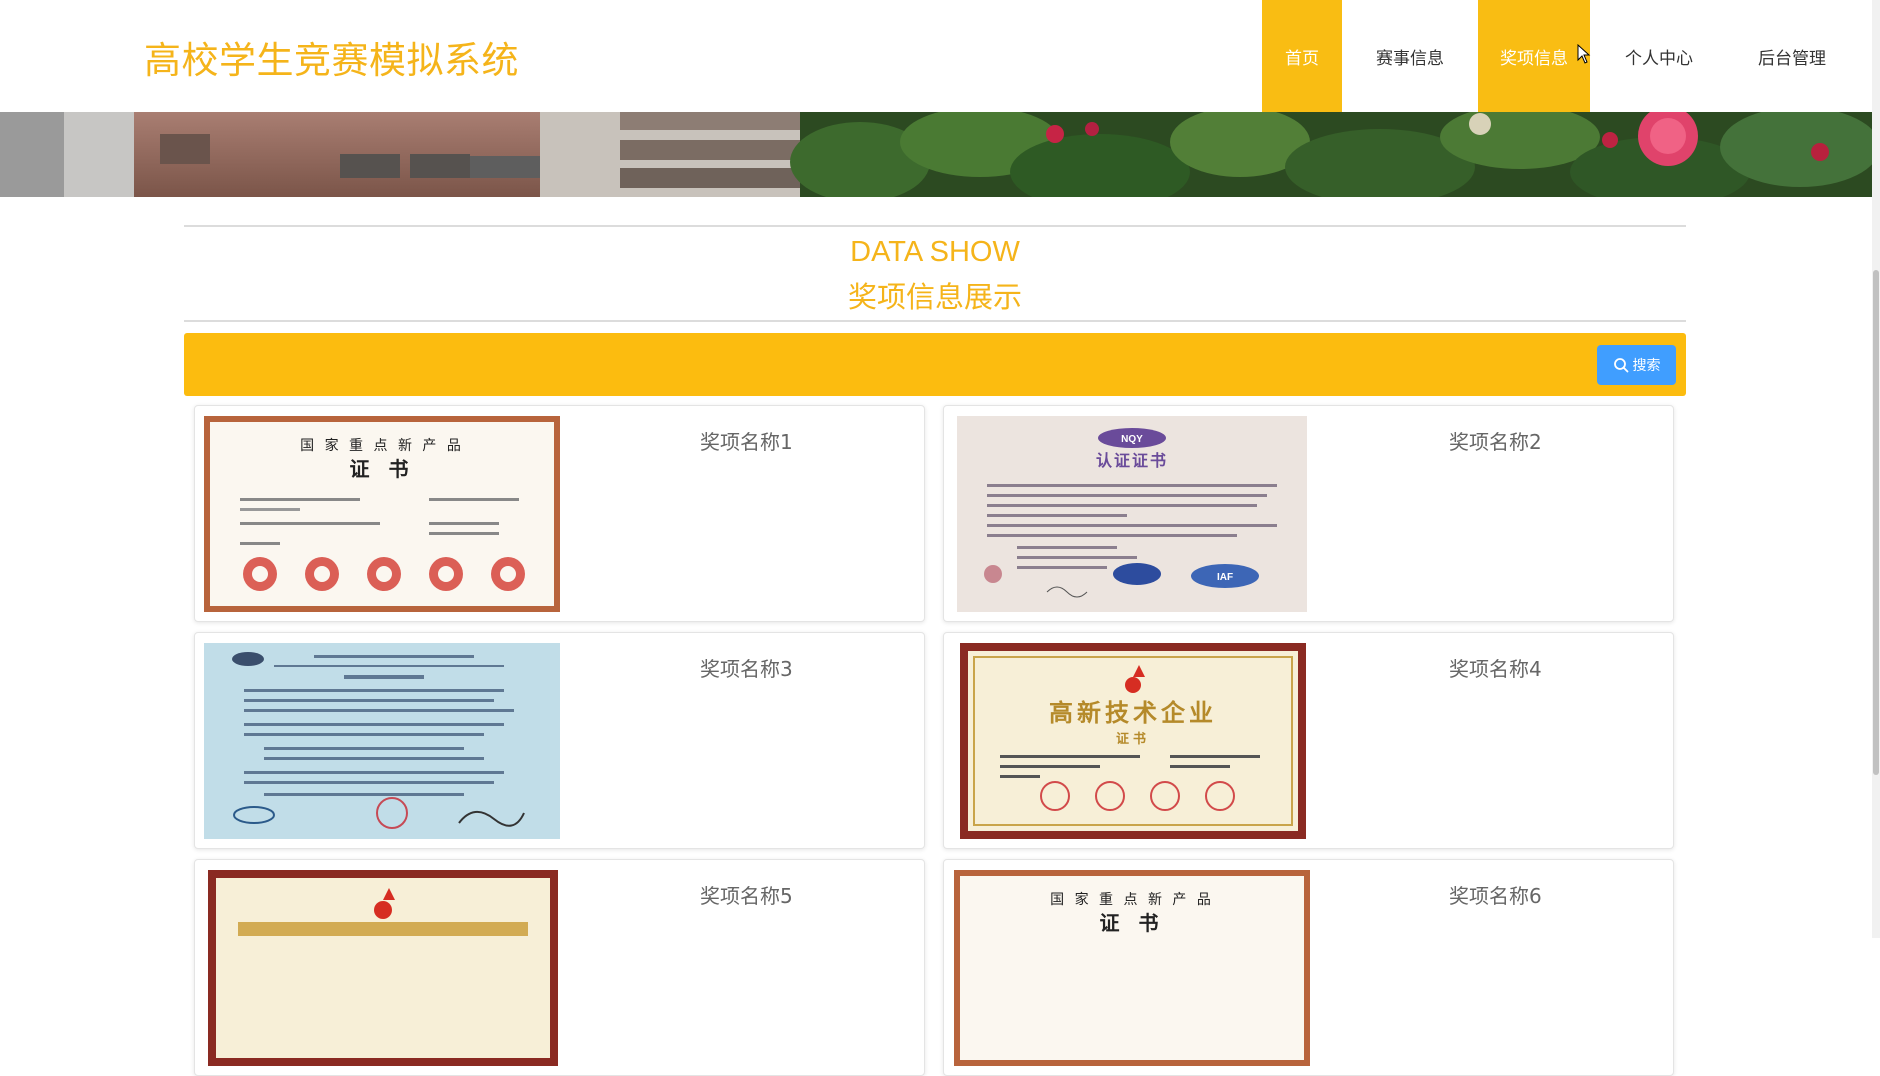  I want to click on award-card: 国 家 重 点 新 产 品 证 书 奖项名称1, so click(559, 513).